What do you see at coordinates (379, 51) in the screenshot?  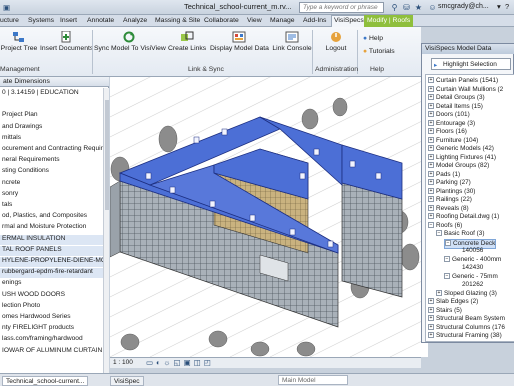 I see `tutorials-button: ● Tutorials` at bounding box center [379, 51].